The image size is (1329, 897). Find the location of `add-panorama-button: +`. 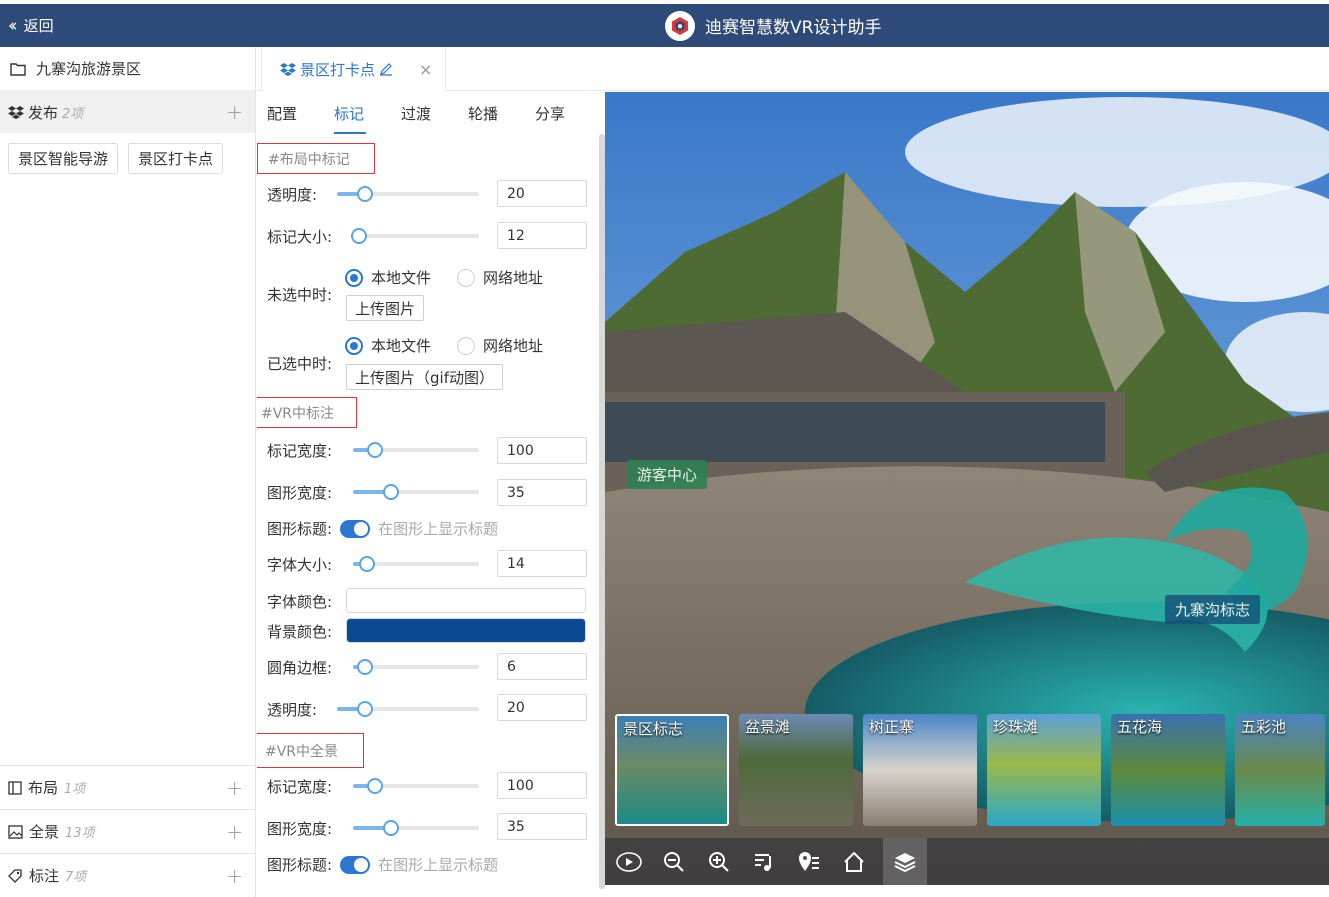

add-panorama-button: + is located at coordinates (234, 832).